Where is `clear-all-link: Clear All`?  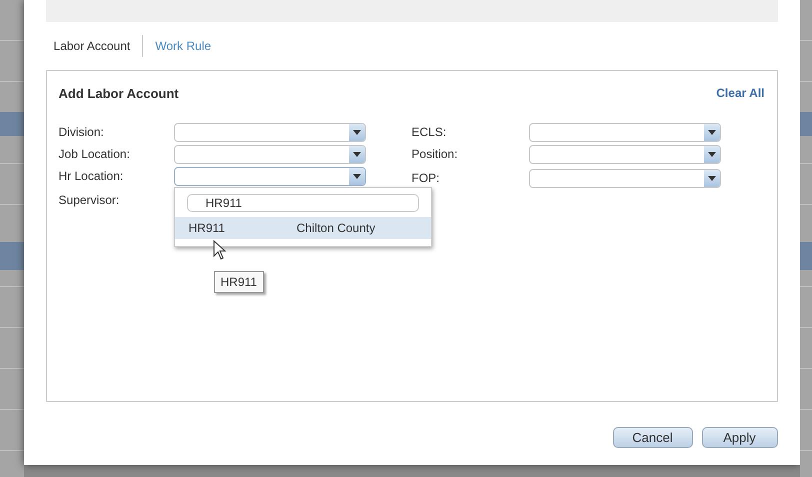
clear-all-link: Clear All is located at coordinates (740, 93).